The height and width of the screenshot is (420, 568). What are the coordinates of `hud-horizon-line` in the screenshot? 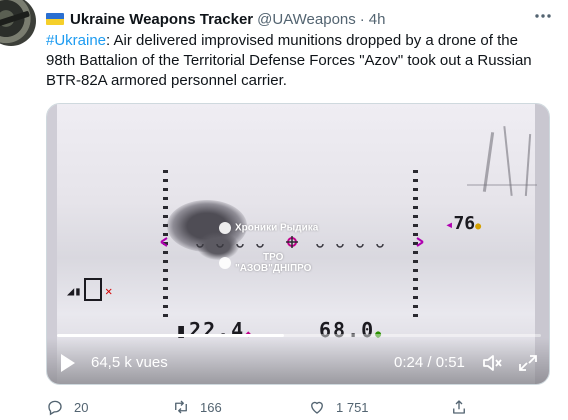 It's located at (292, 242).